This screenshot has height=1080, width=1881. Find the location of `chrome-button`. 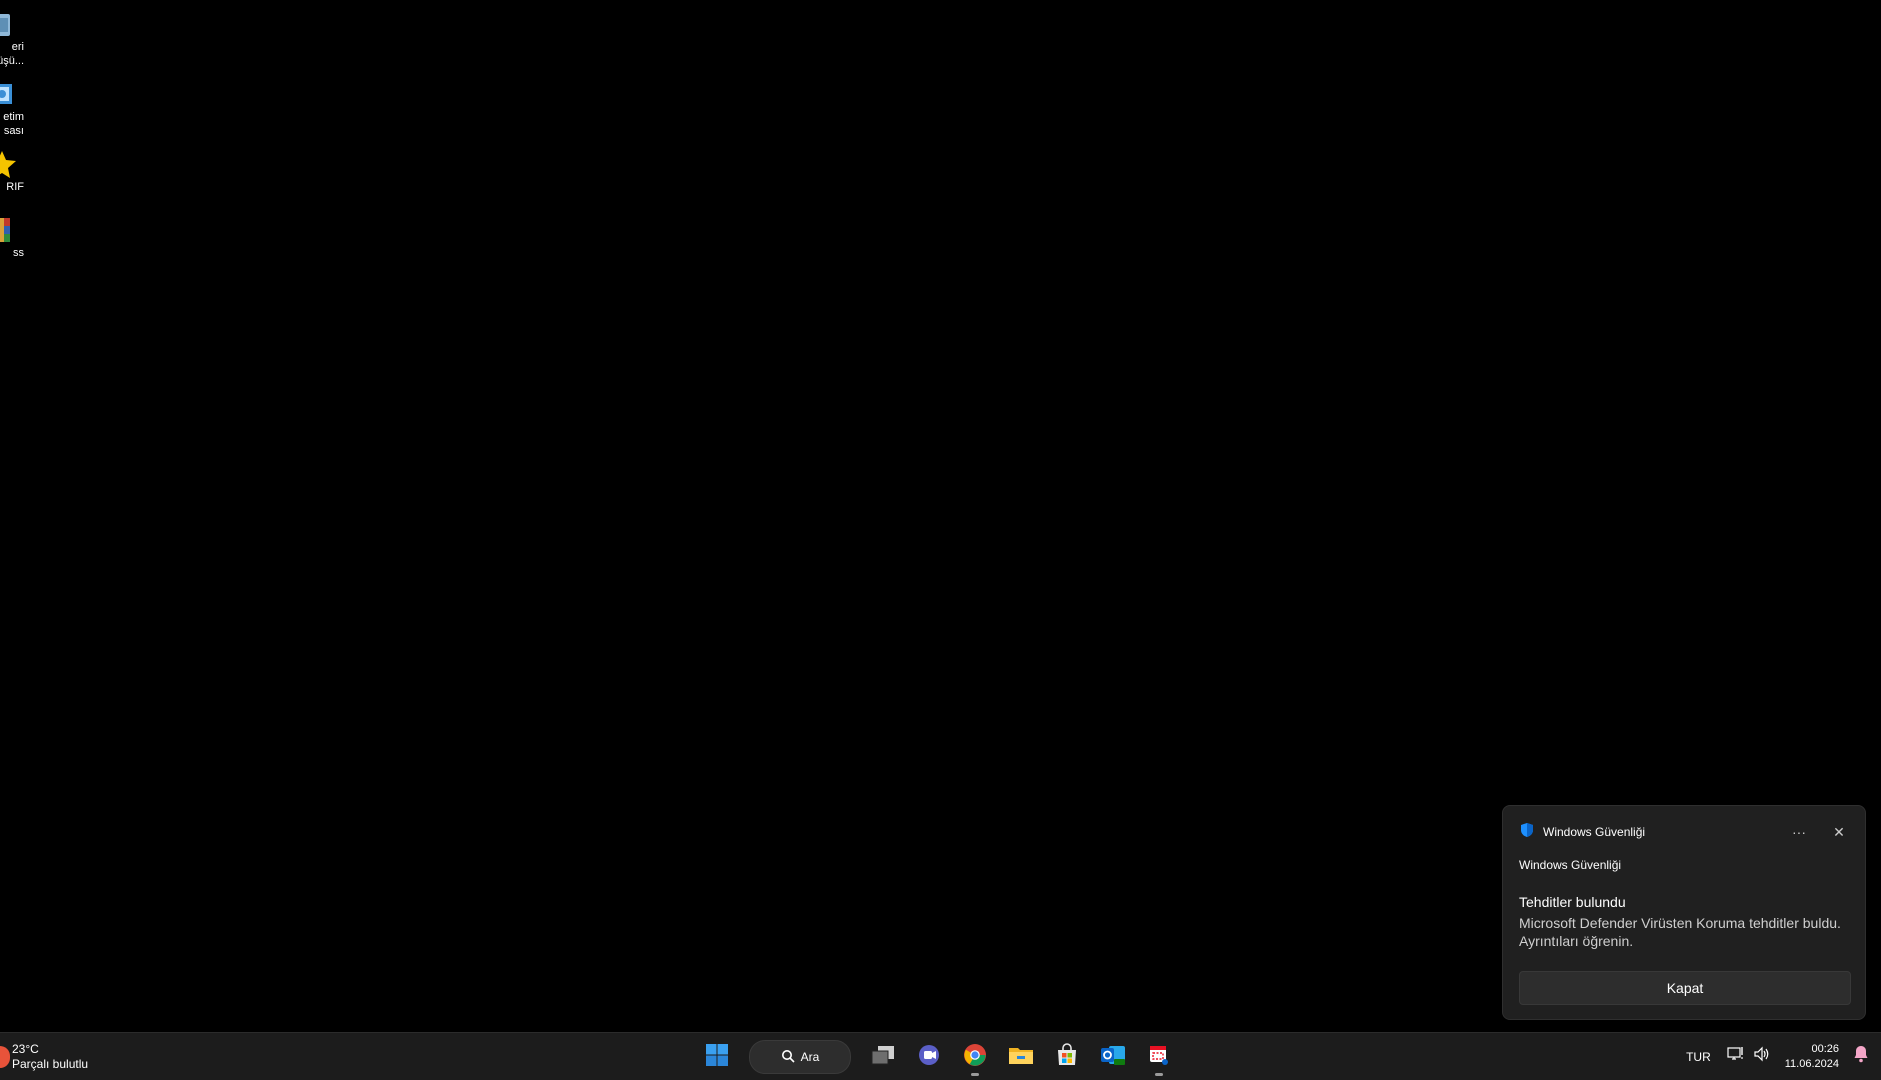

chrome-button is located at coordinates (975, 1057).